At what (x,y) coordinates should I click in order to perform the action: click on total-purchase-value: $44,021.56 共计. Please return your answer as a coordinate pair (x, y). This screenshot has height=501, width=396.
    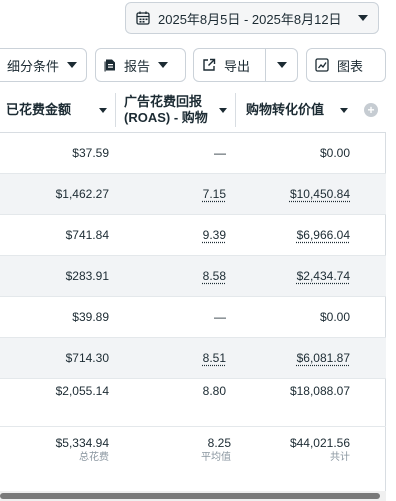
    Looking at the image, I should click on (293, 450).